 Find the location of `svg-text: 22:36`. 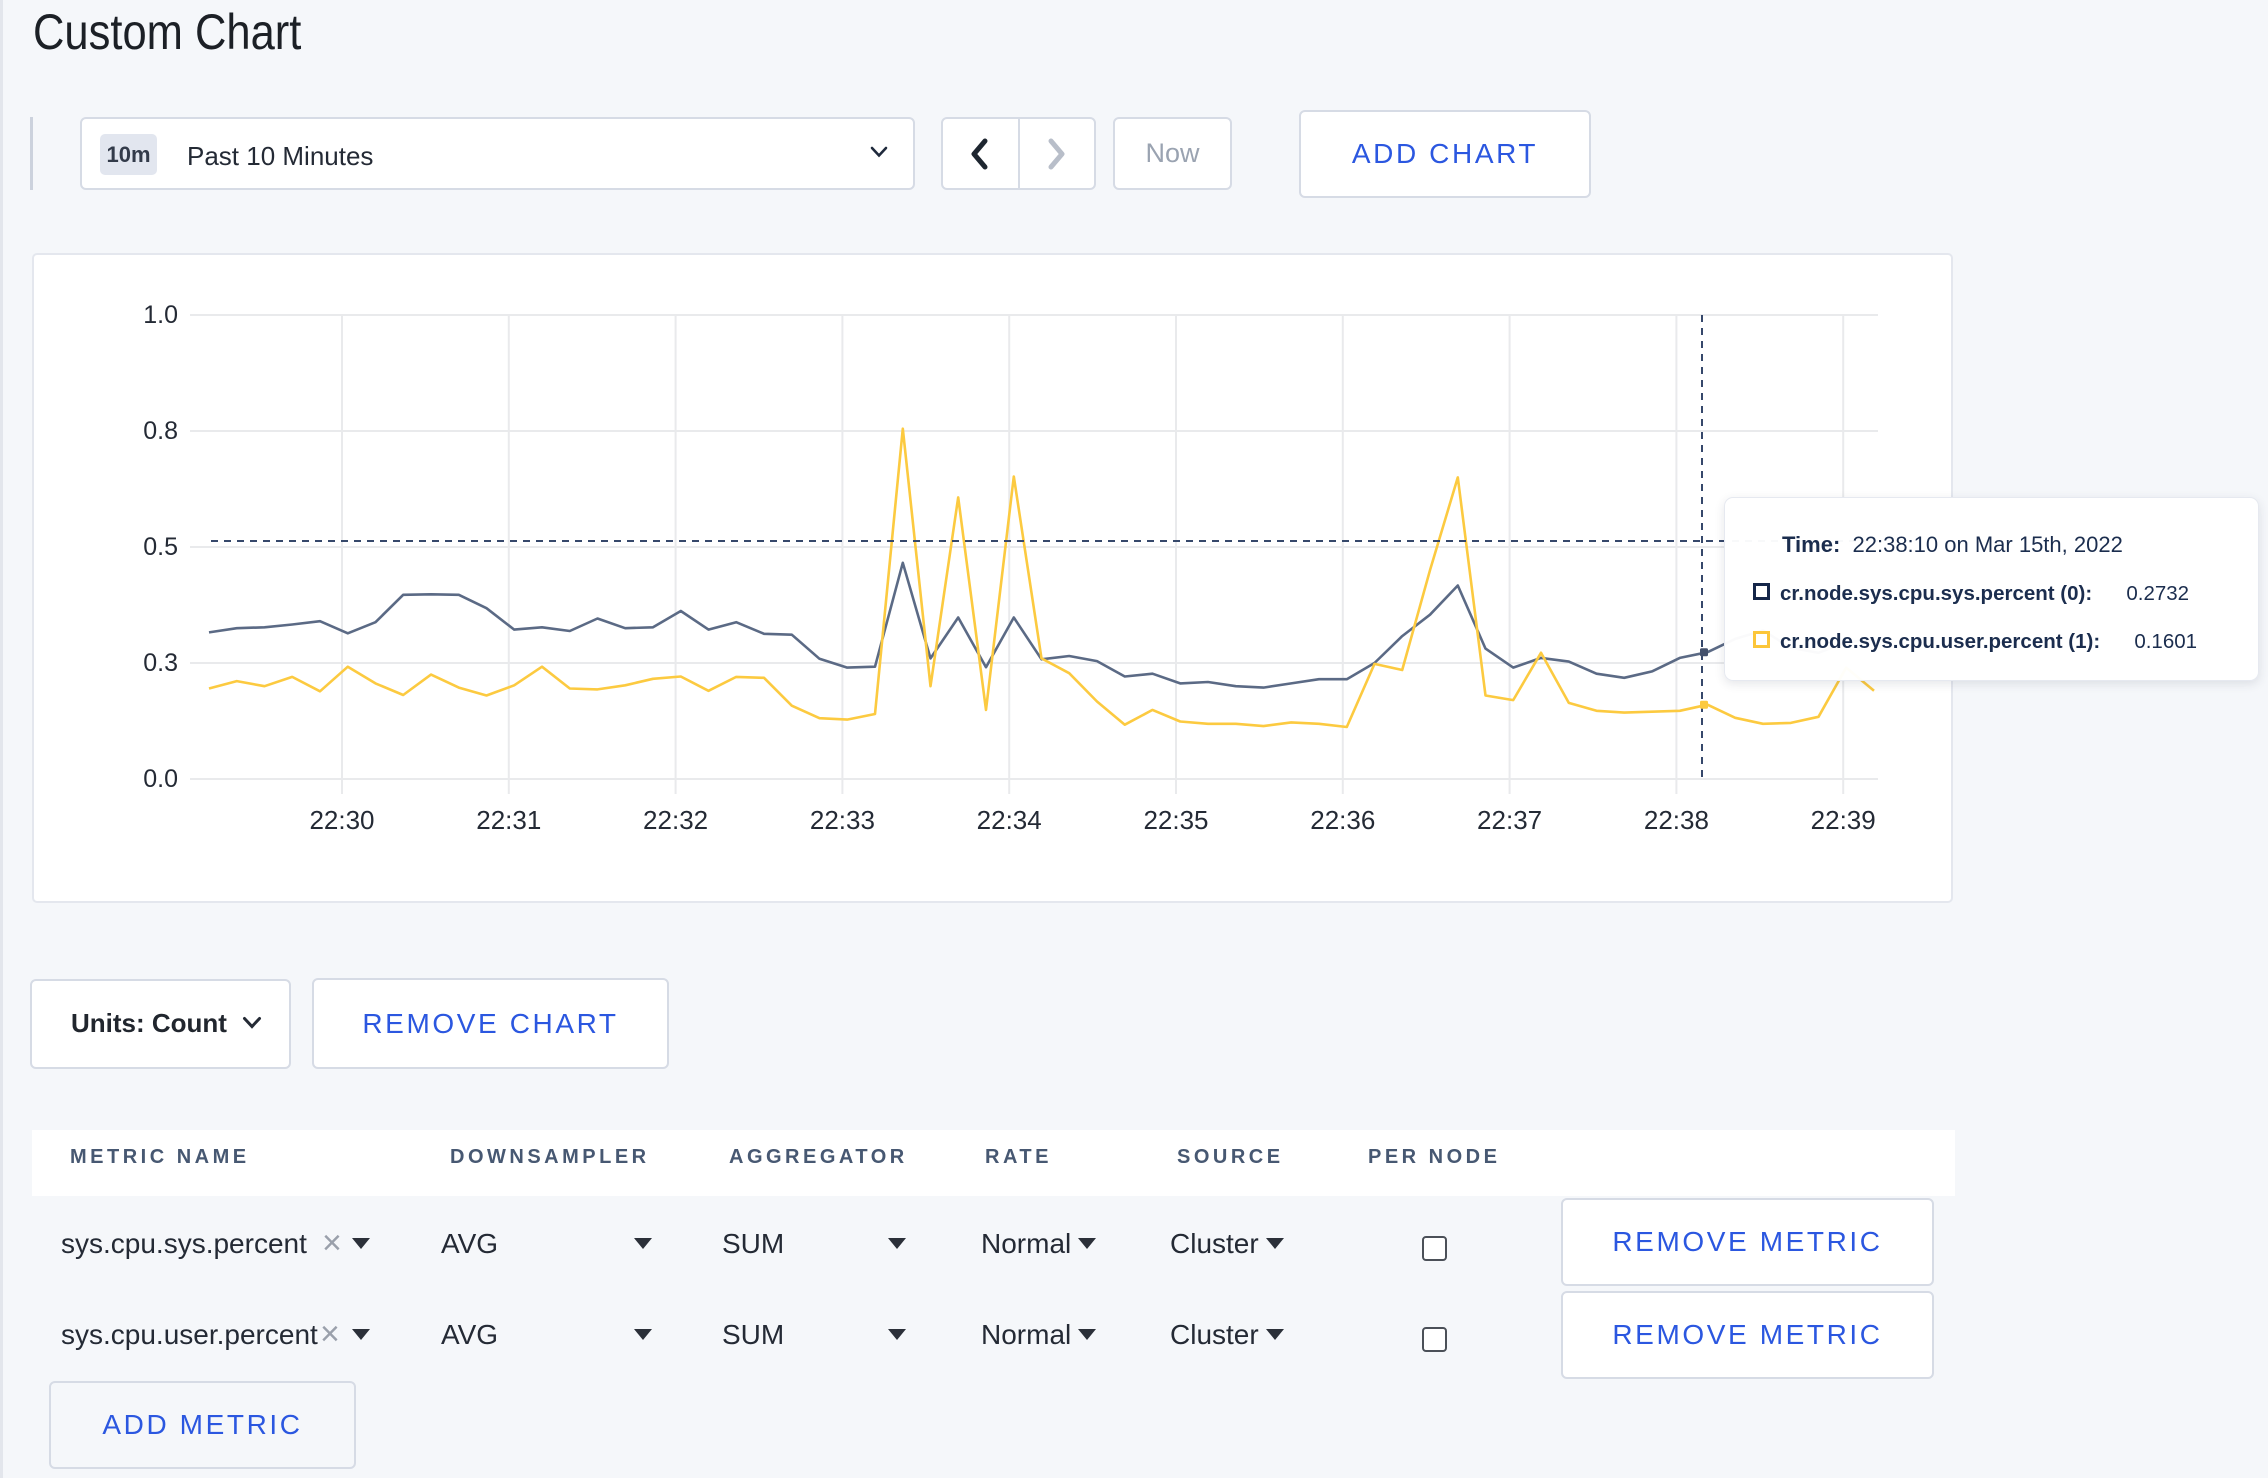

svg-text: 22:36 is located at coordinates (1342, 820).